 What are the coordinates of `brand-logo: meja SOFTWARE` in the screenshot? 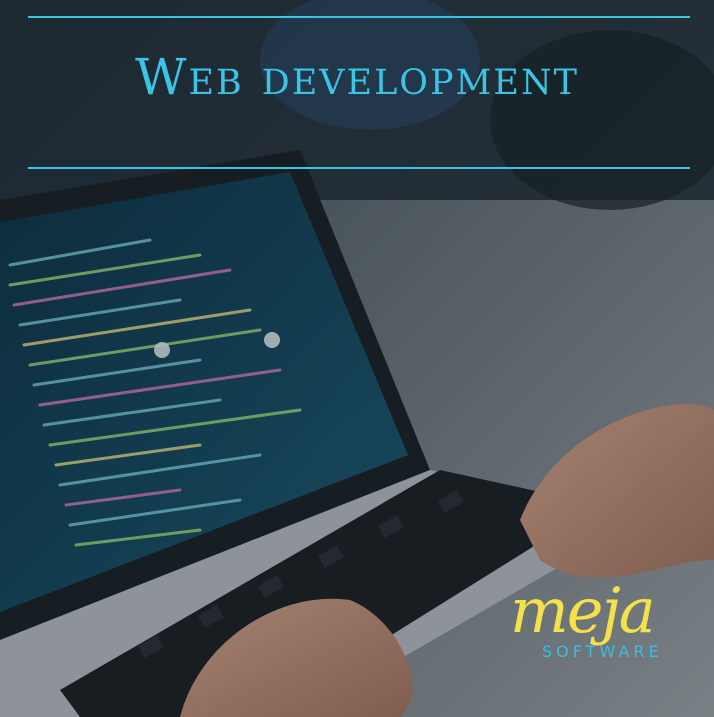 It's located at (597, 633).